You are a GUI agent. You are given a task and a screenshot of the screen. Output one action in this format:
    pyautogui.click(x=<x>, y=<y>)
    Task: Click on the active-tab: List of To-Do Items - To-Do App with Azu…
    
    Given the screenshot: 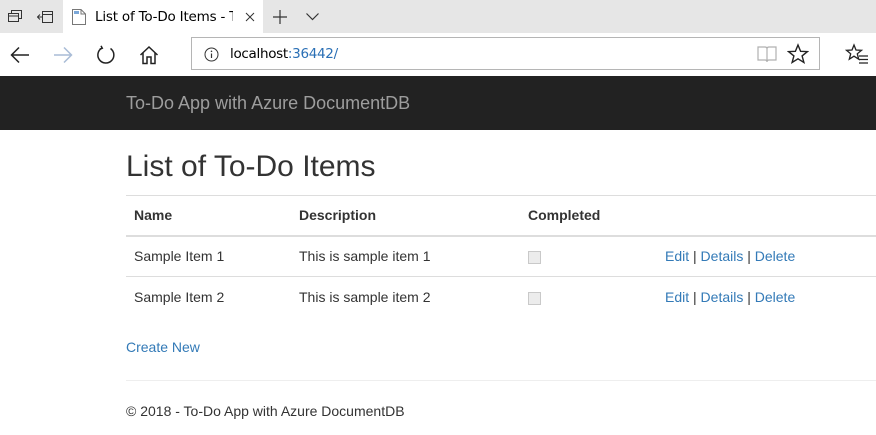 What is the action you would take?
    pyautogui.click(x=163, y=16)
    